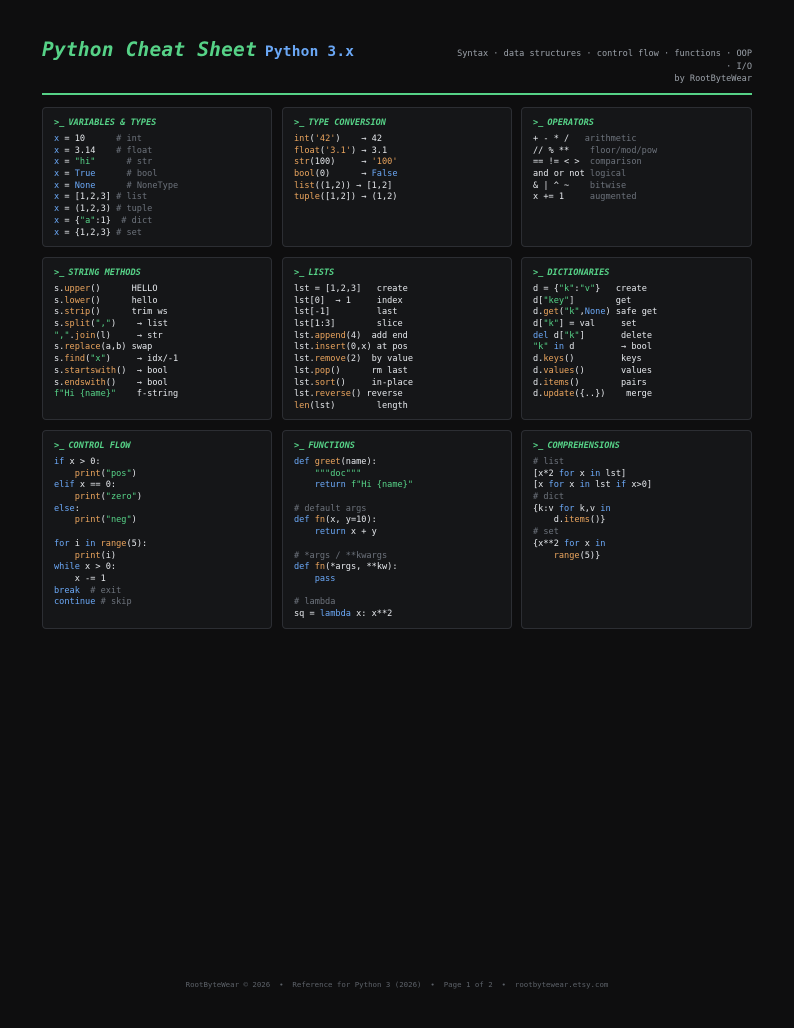 The height and width of the screenshot is (1028, 794). What do you see at coordinates (75, 359) in the screenshot?
I see `code-token: find` at bounding box center [75, 359].